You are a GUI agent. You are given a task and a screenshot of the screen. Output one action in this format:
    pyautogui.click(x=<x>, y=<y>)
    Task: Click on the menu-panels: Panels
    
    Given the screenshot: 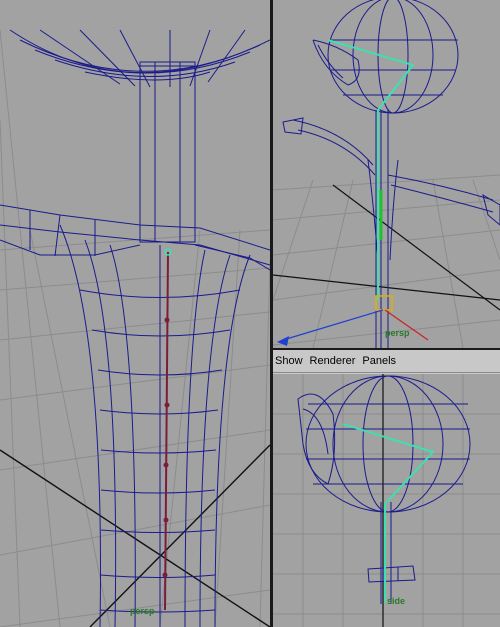 What is the action you would take?
    pyautogui.click(x=380, y=361)
    